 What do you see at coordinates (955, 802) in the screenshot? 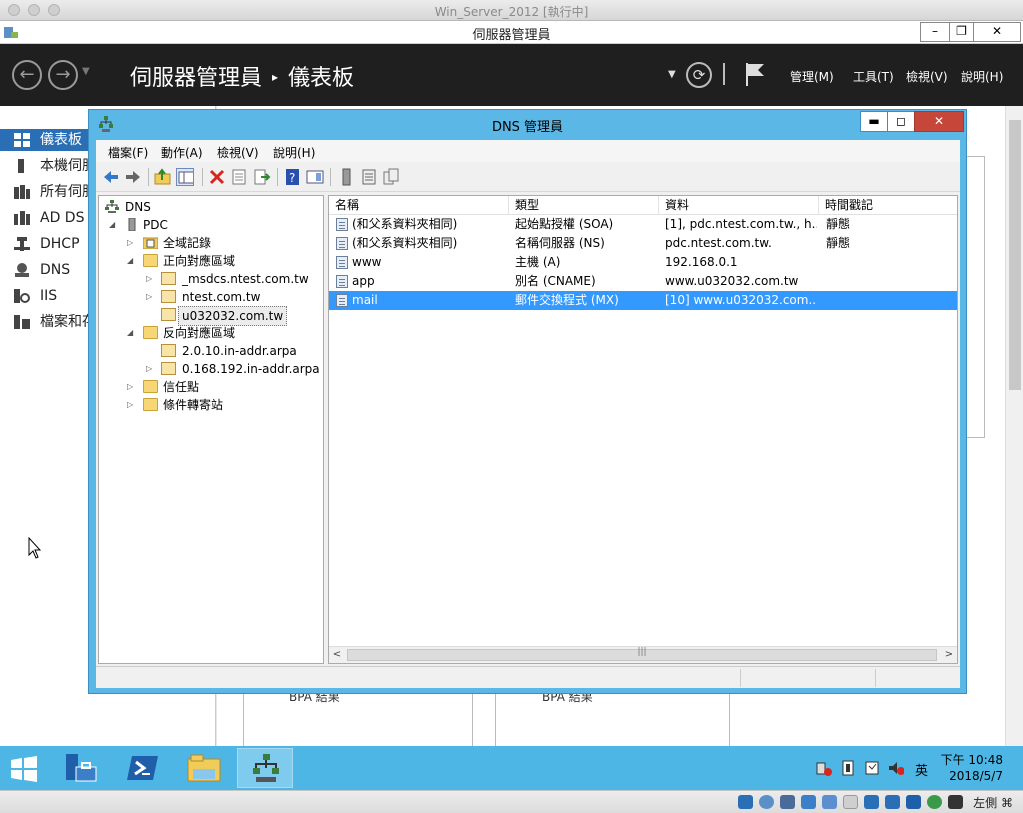
I see `vbox-mouse-integration-icon` at bounding box center [955, 802].